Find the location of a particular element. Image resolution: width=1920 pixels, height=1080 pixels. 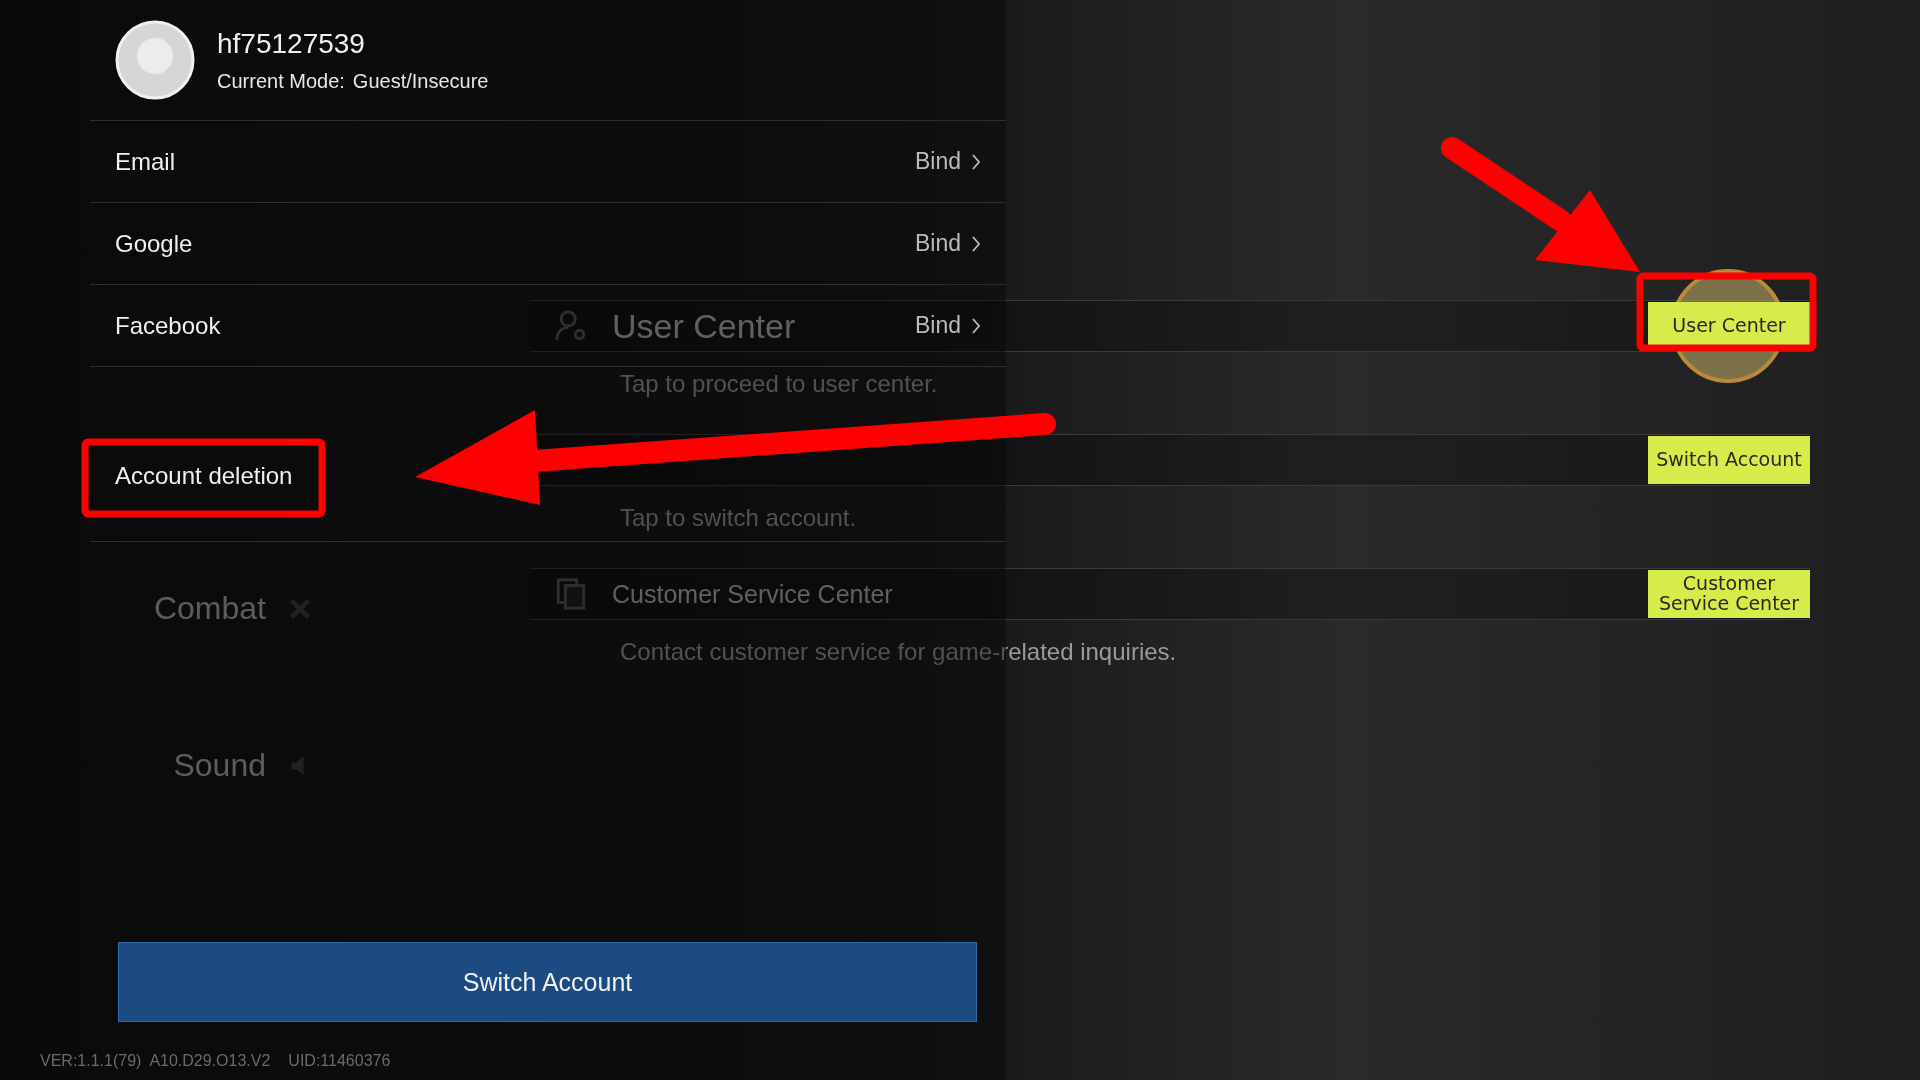

avatar-icon is located at coordinates (155, 60).